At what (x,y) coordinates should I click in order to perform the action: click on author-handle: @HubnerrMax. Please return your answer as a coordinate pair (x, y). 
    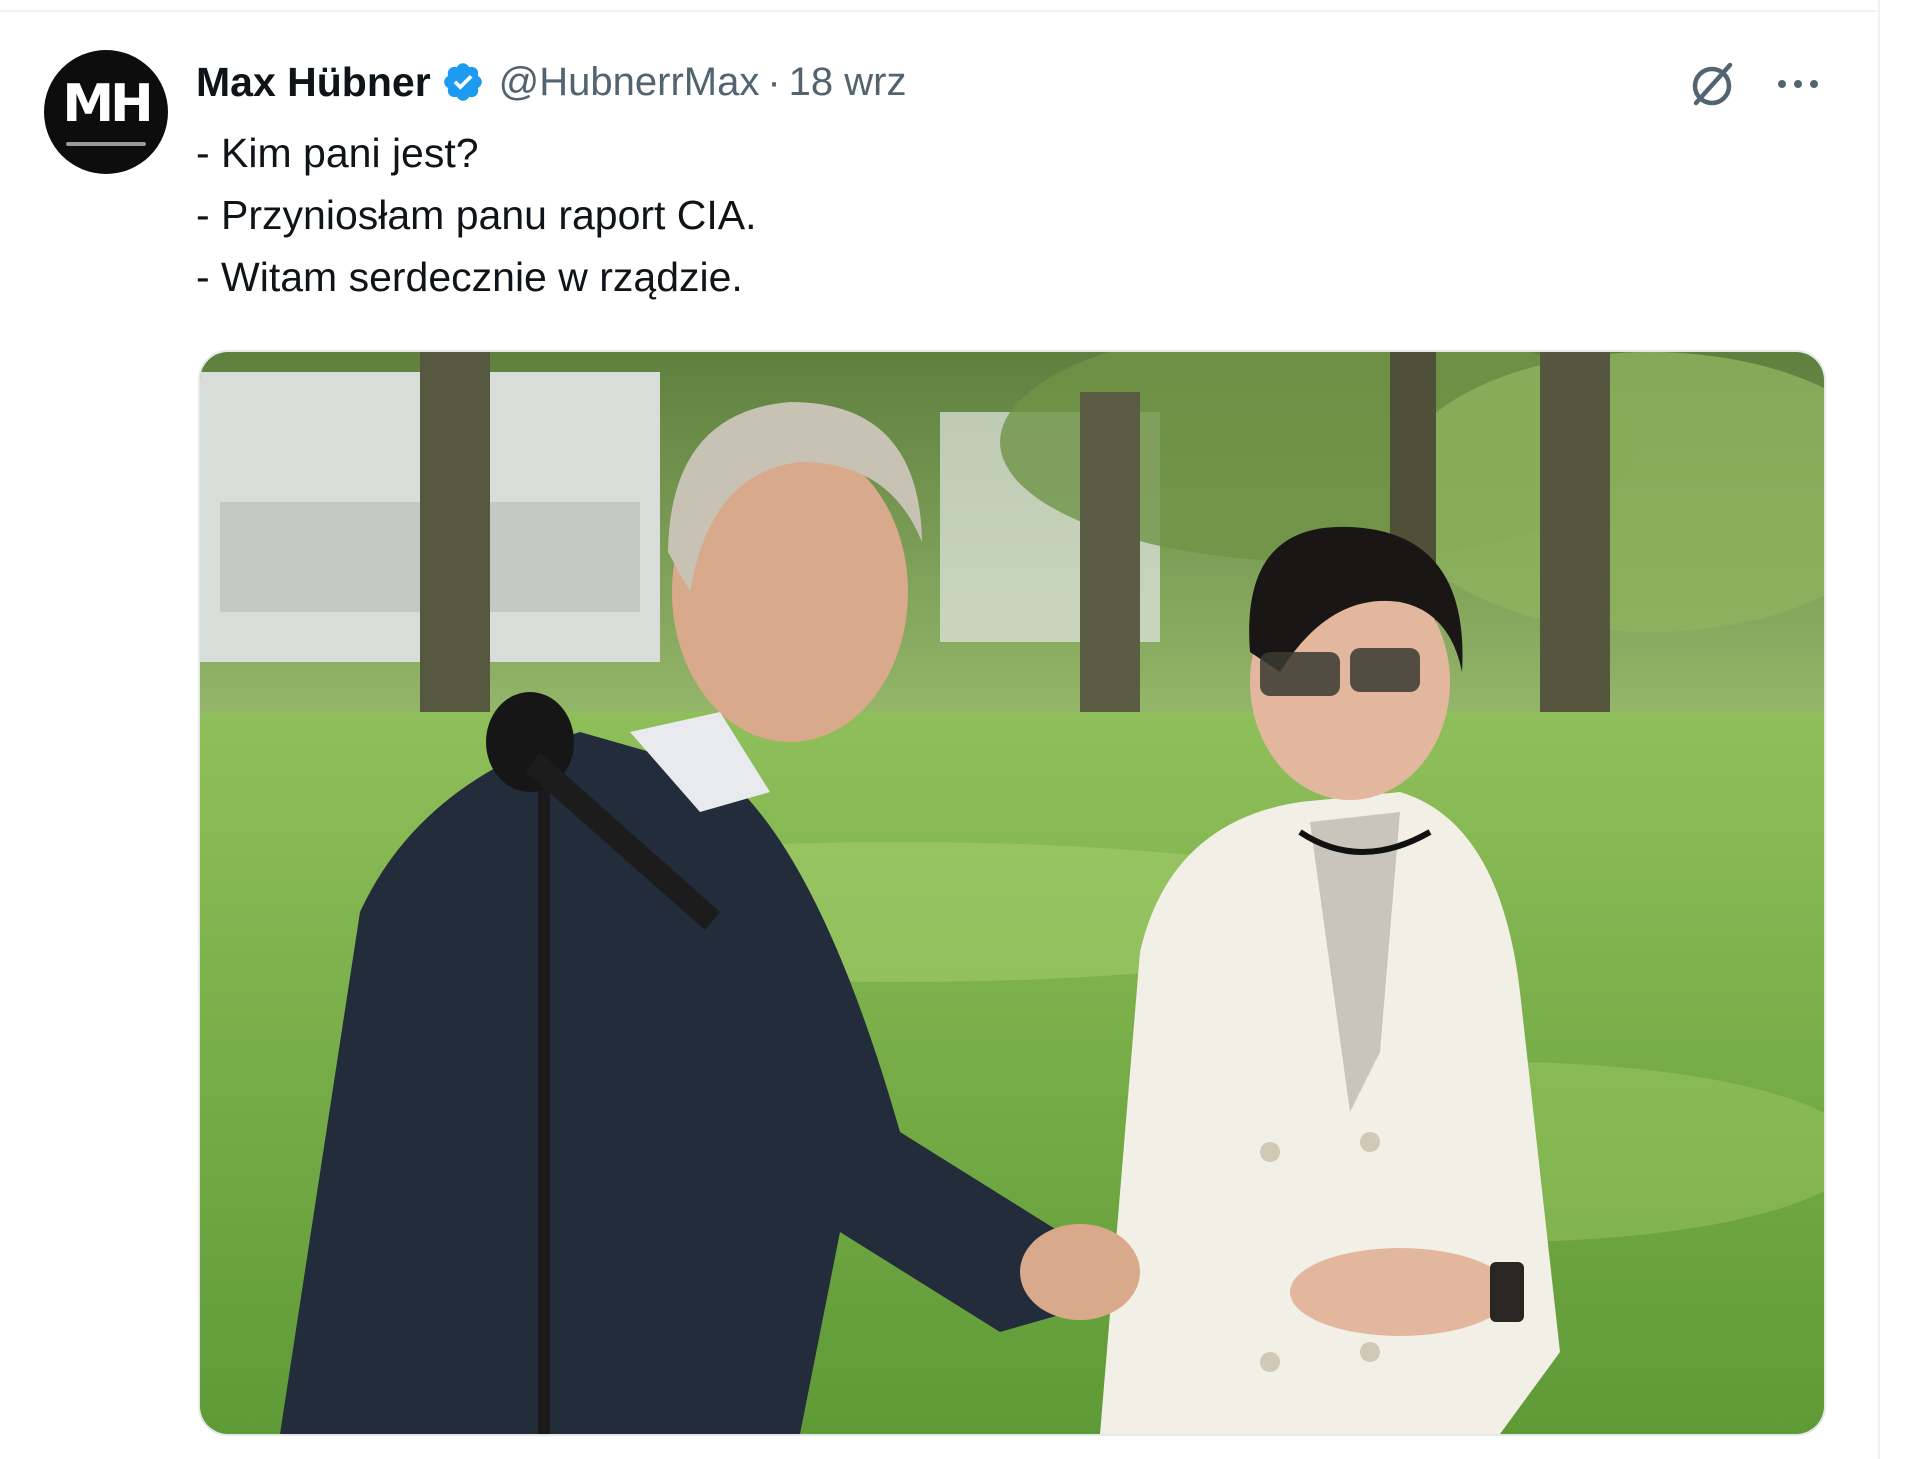
    Looking at the image, I should click on (629, 82).